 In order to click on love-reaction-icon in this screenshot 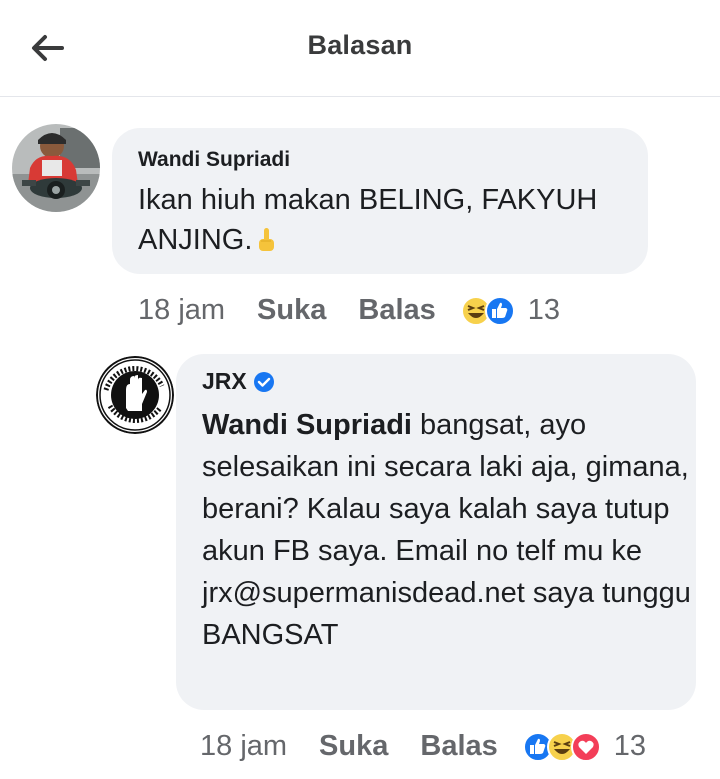, I will do `click(585, 746)`.